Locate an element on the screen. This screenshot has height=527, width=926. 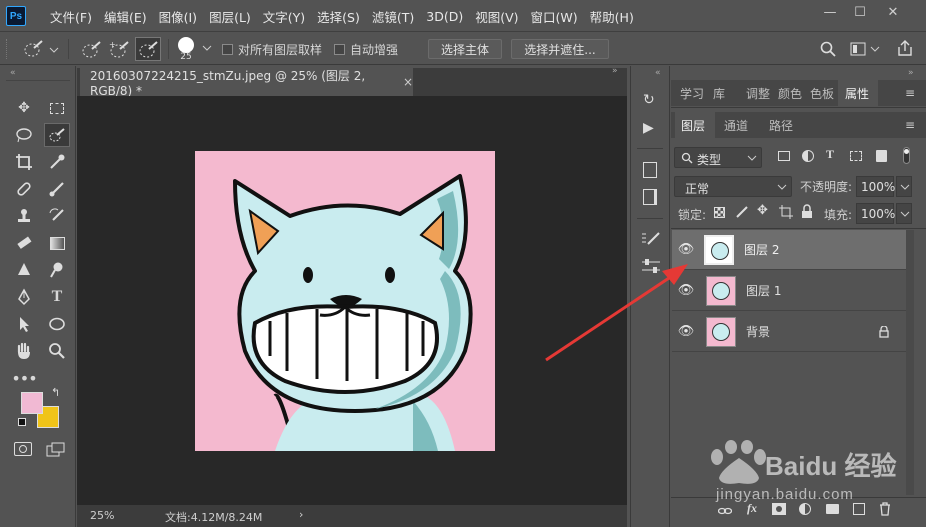
layer-row-layer-1: 👁 图层 1 is located at coordinates (789, 291).